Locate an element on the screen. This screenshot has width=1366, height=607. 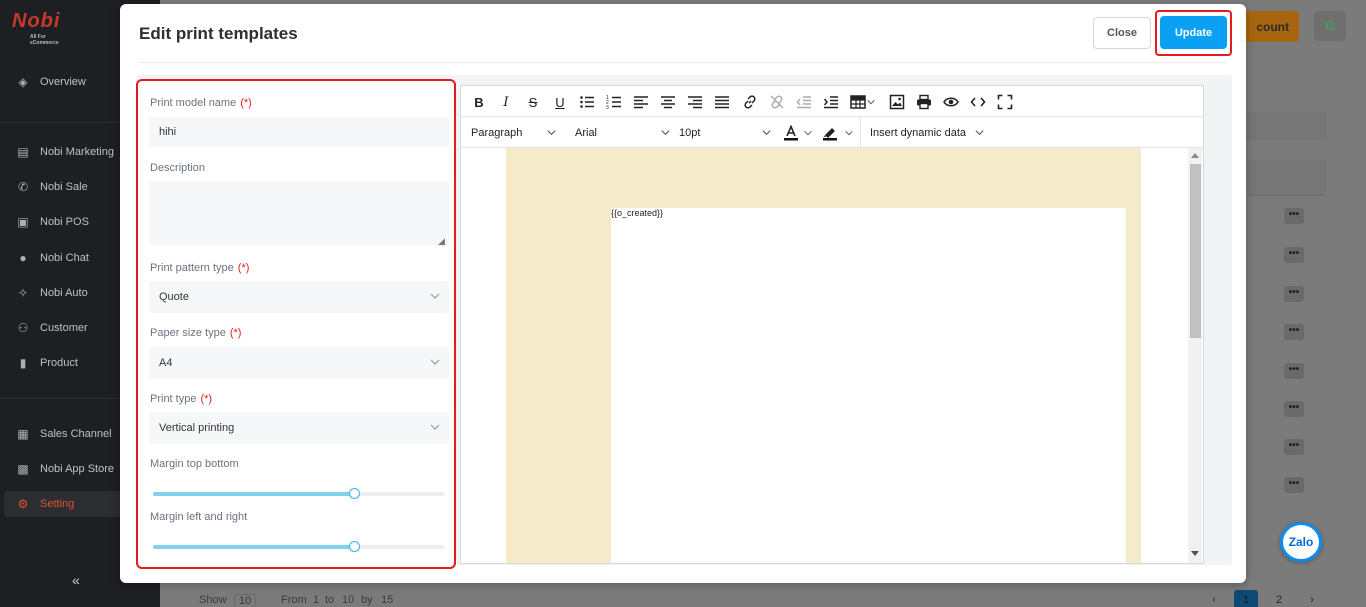
prev-page-icon: ‹ is located at coordinates (1214, 598).